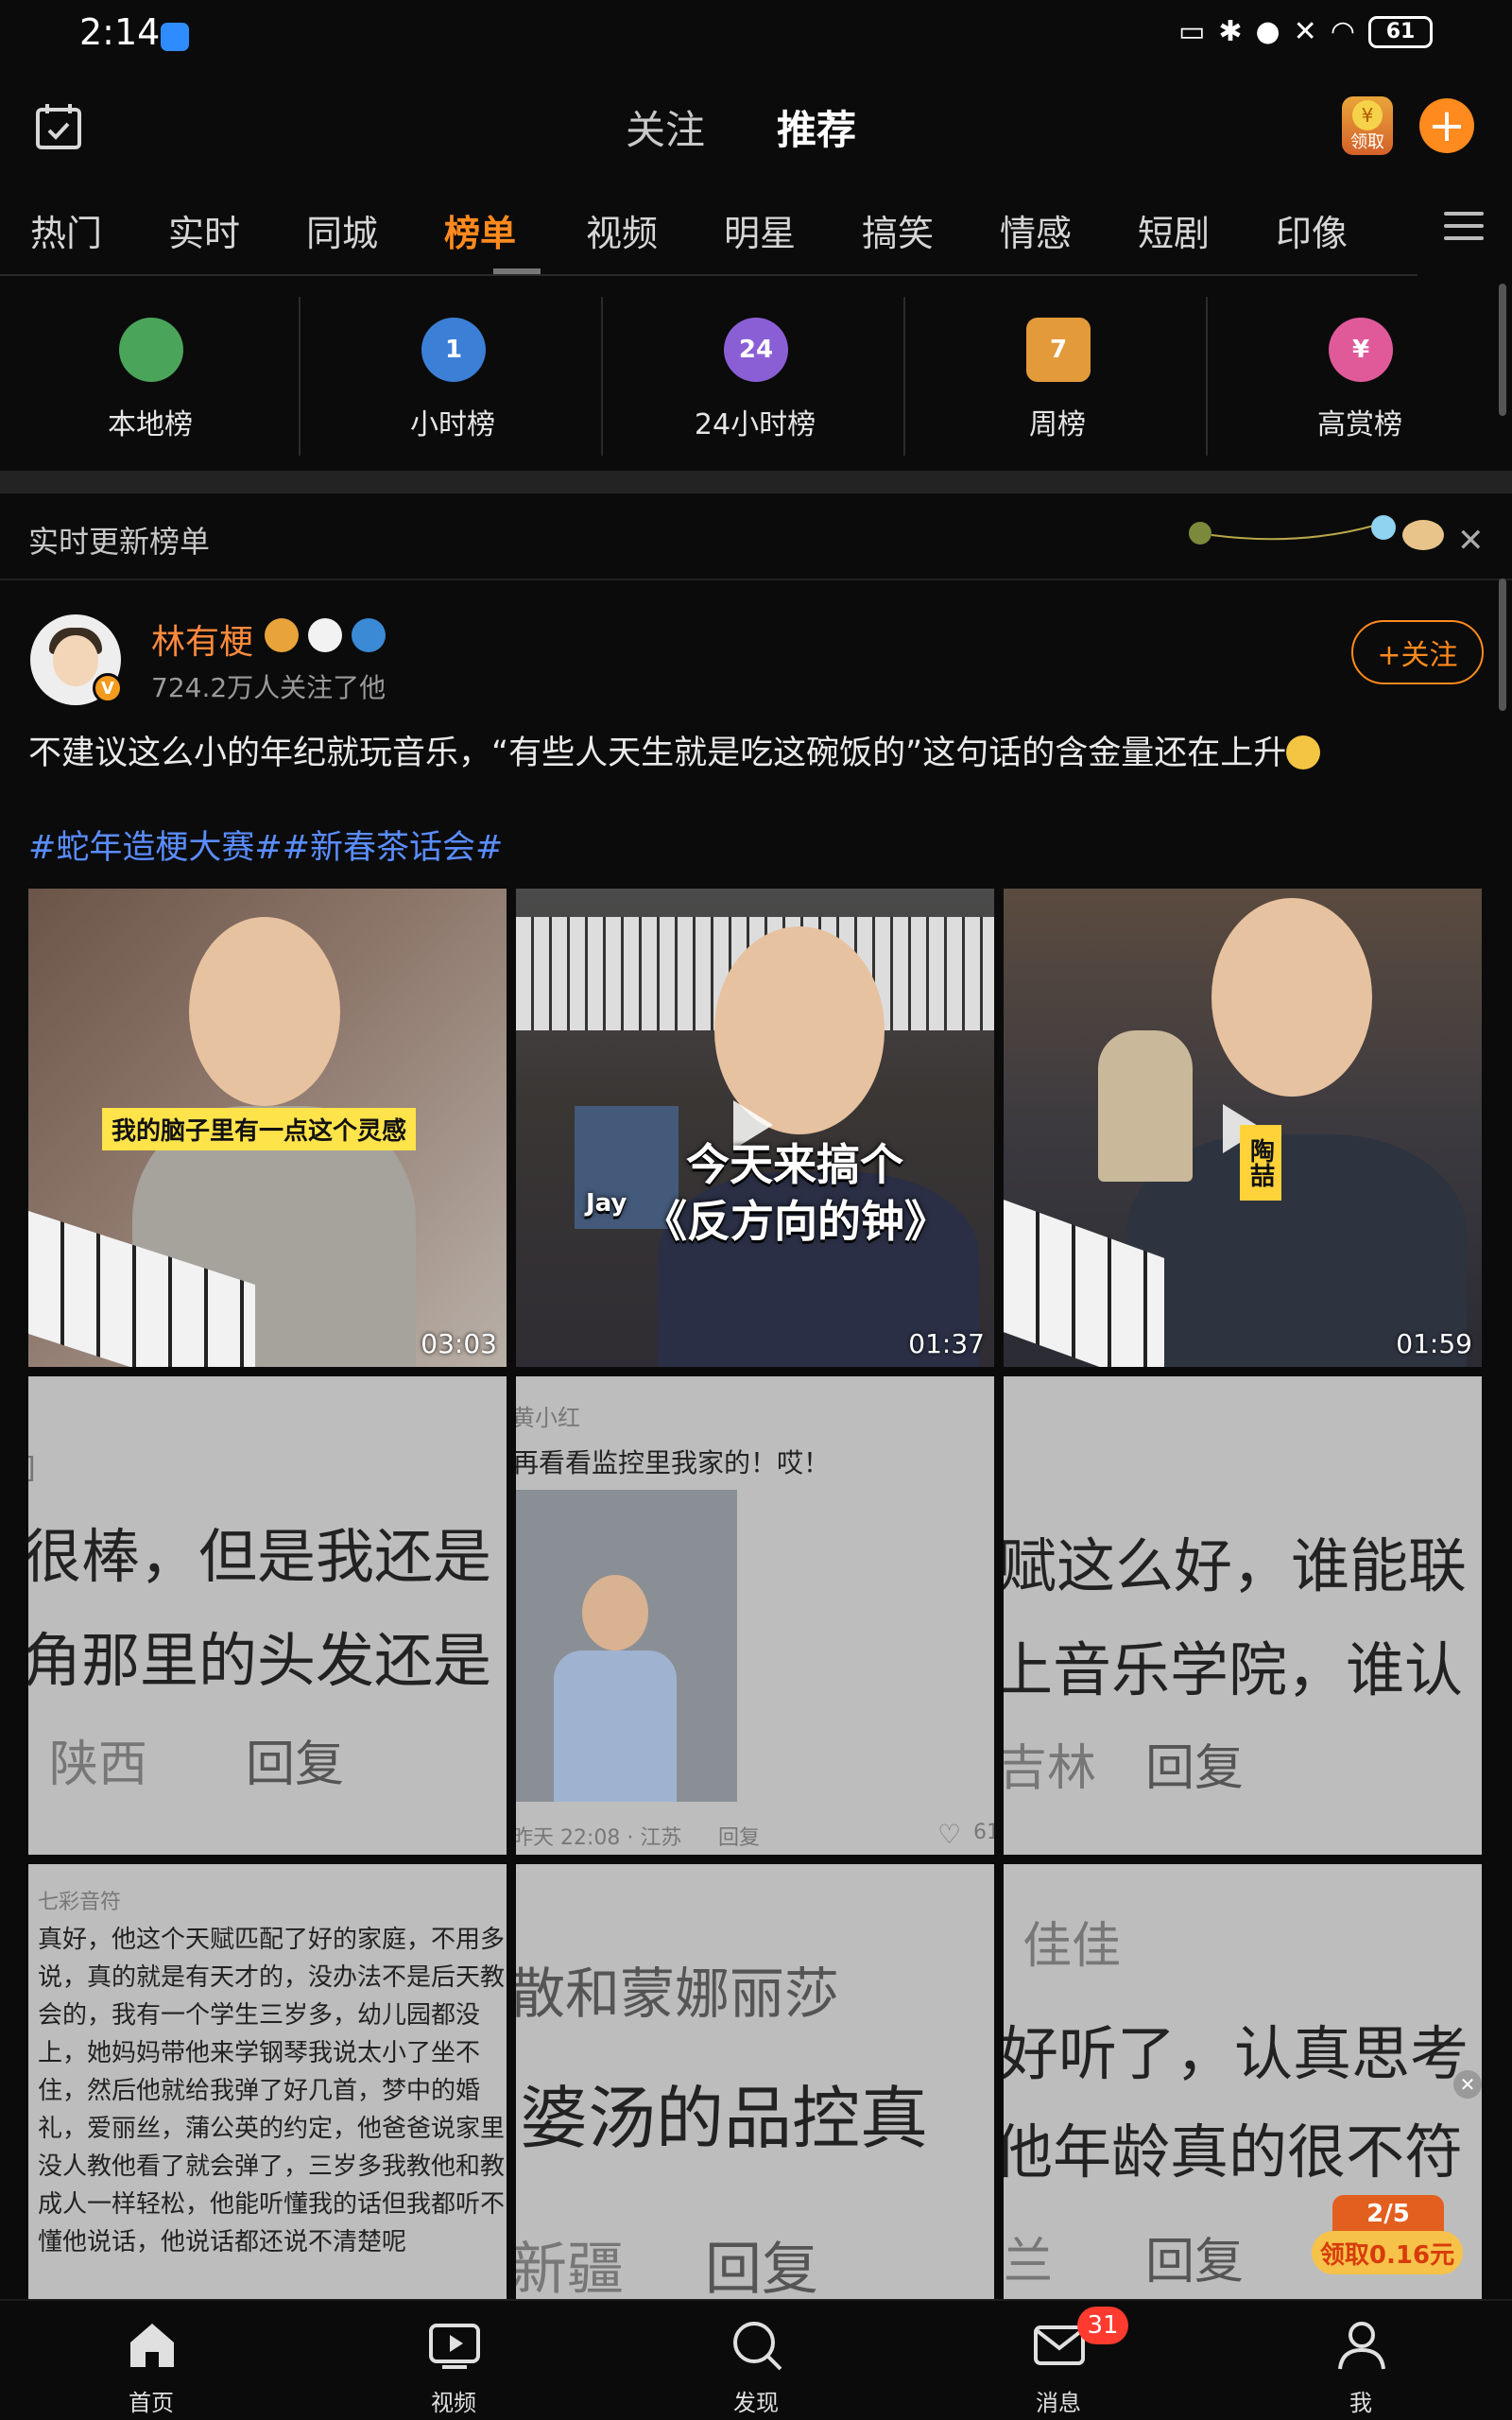 This screenshot has width=1512, height=2420. Describe the element at coordinates (755, 1615) in the screenshot. I see `comment-image-2: 黄小红 再看看监控里我家的！哎！ 昨天 22:08 · 江苏 回复 ♡ 61` at that location.